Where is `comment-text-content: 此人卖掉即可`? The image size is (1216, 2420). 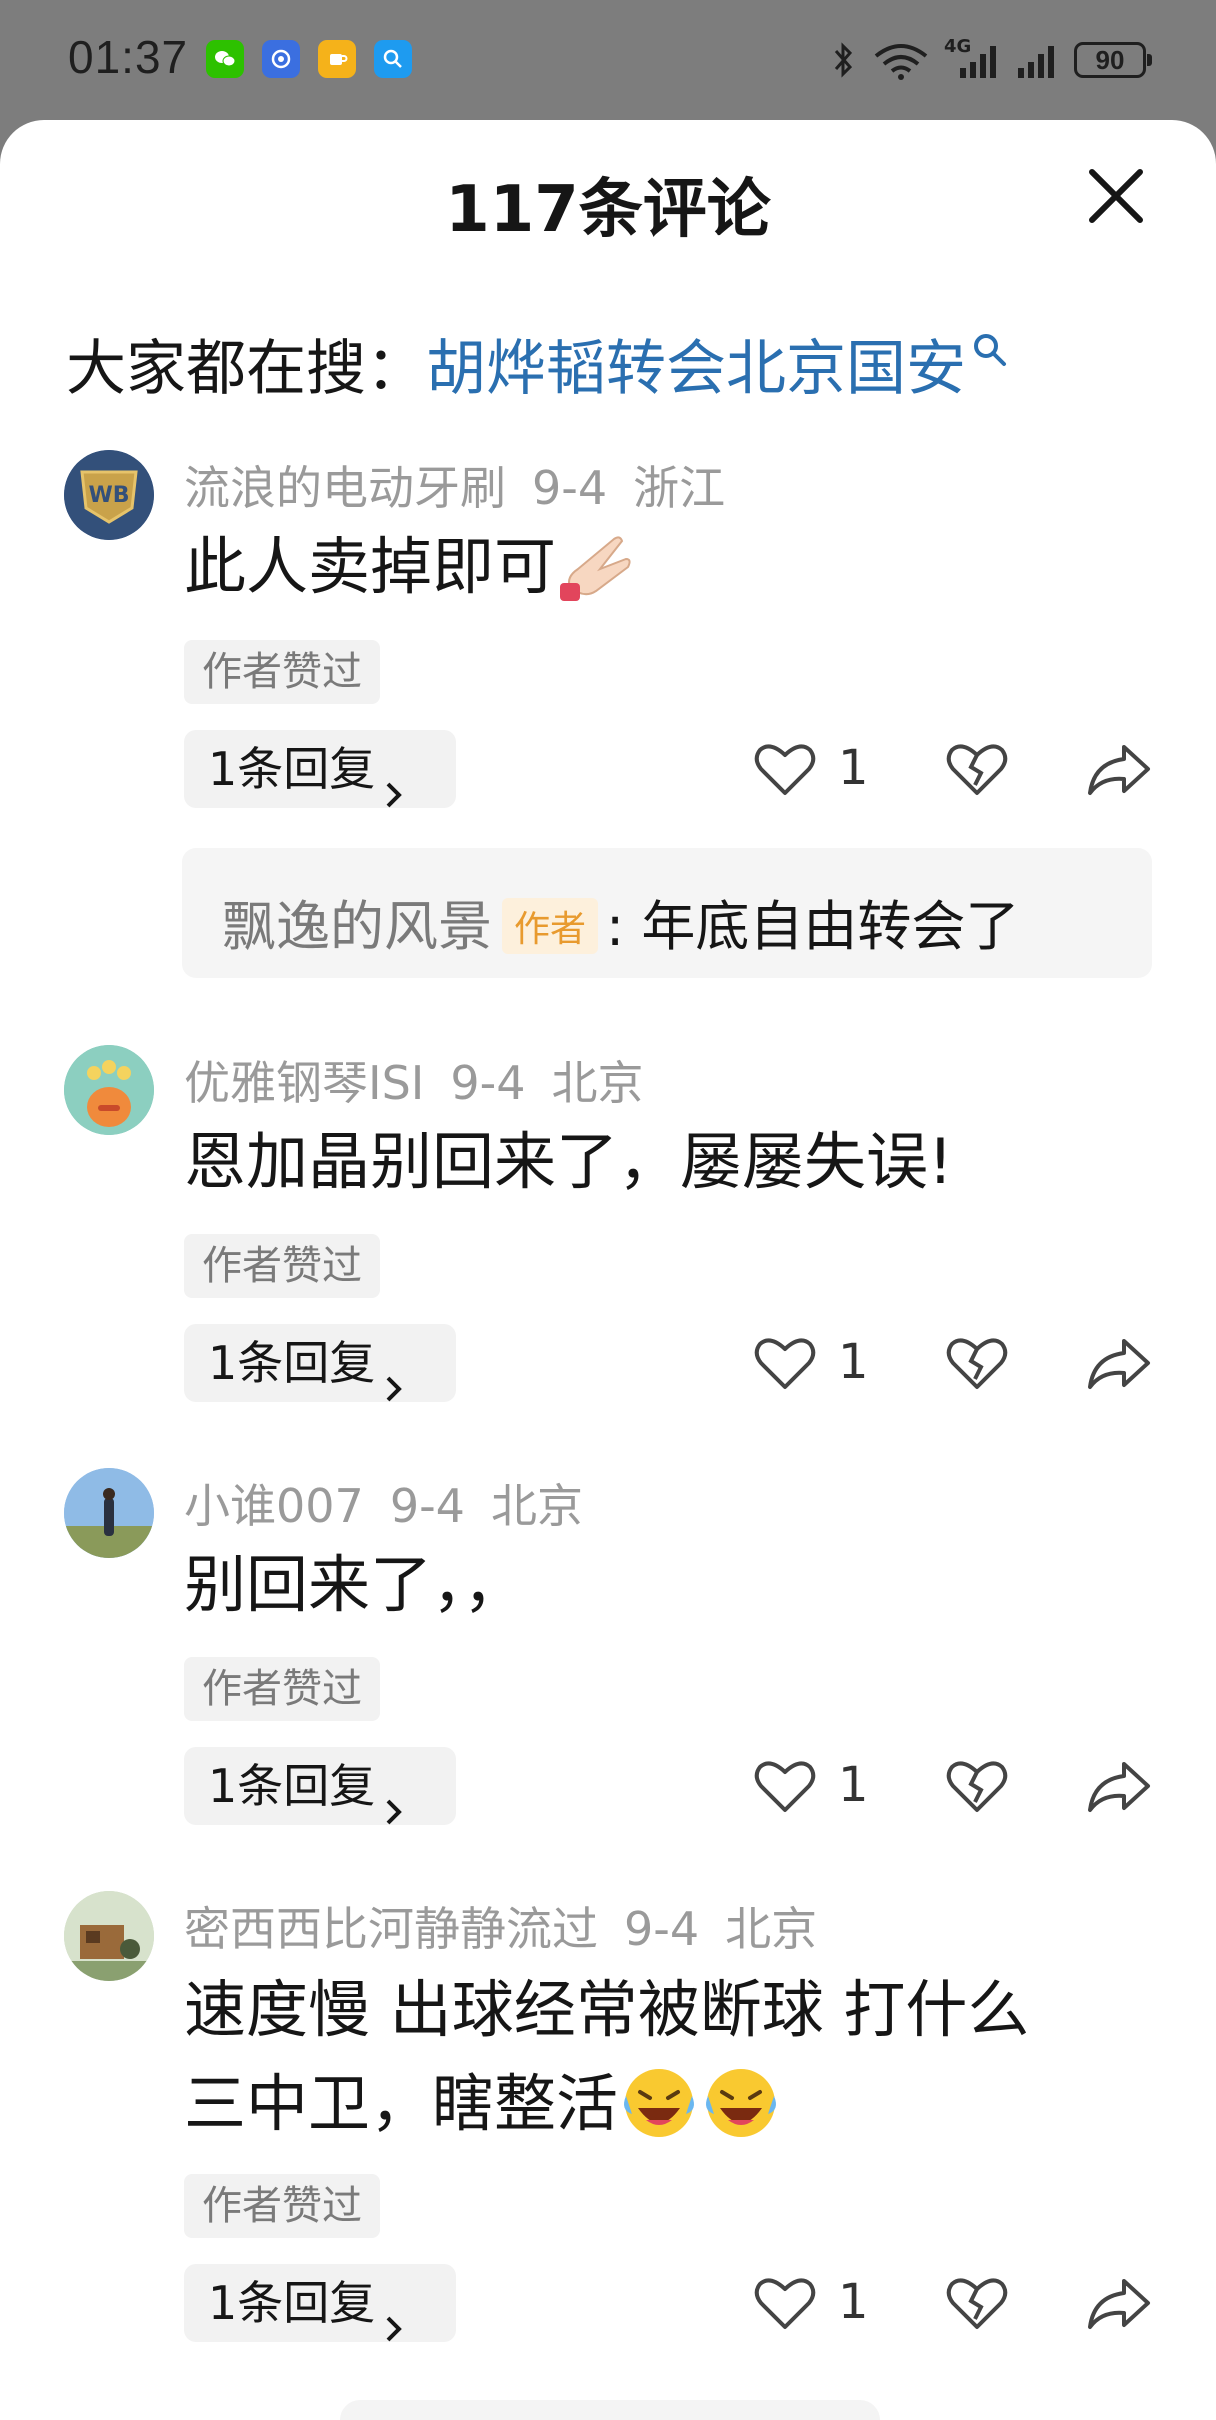
comment-text-content: 此人卖掉即可 is located at coordinates (370, 566).